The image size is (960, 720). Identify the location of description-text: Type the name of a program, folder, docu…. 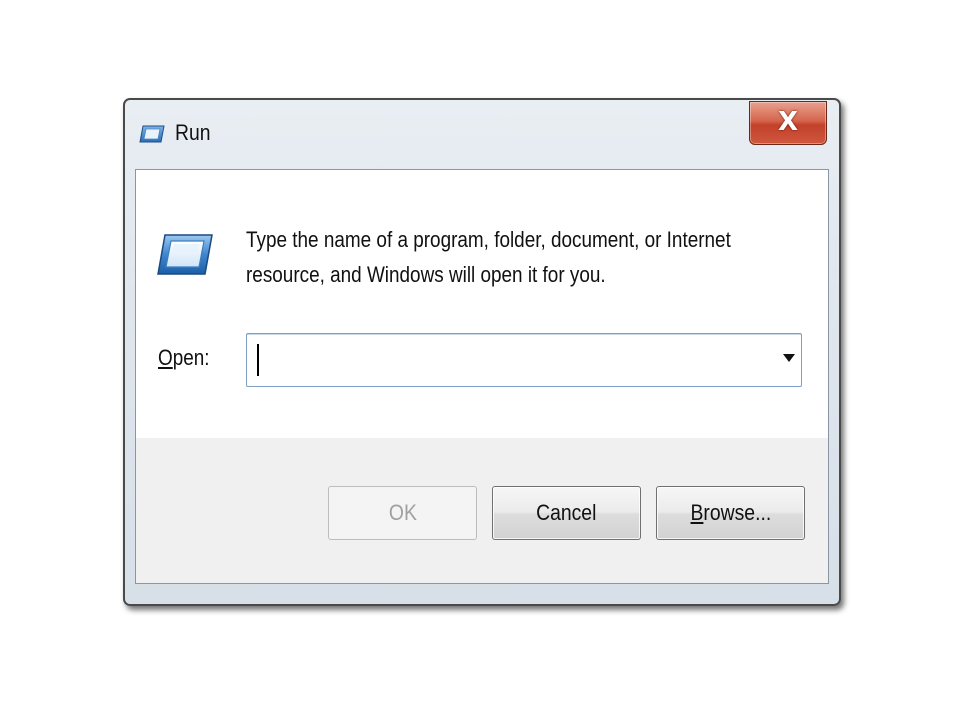
(488, 257).